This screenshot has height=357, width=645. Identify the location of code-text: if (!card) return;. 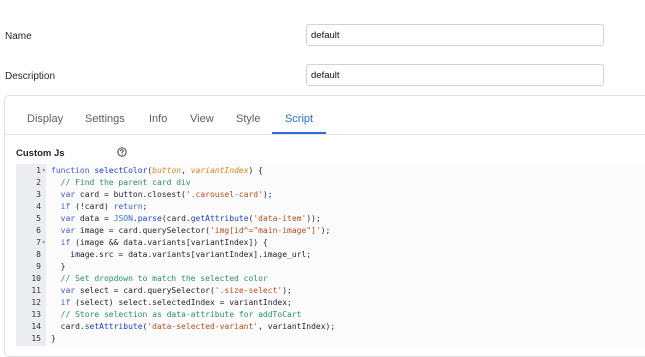
(99, 206).